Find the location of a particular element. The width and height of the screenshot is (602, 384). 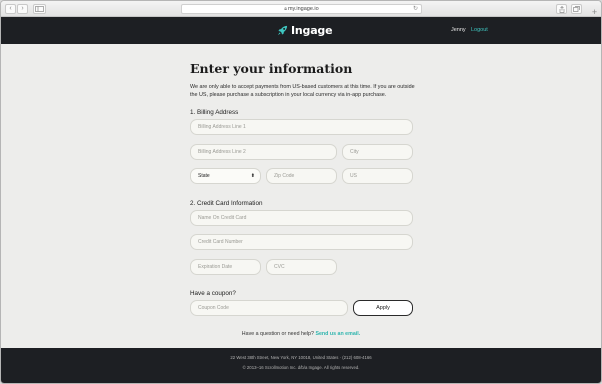

back-button: ‹ is located at coordinates (10, 9).